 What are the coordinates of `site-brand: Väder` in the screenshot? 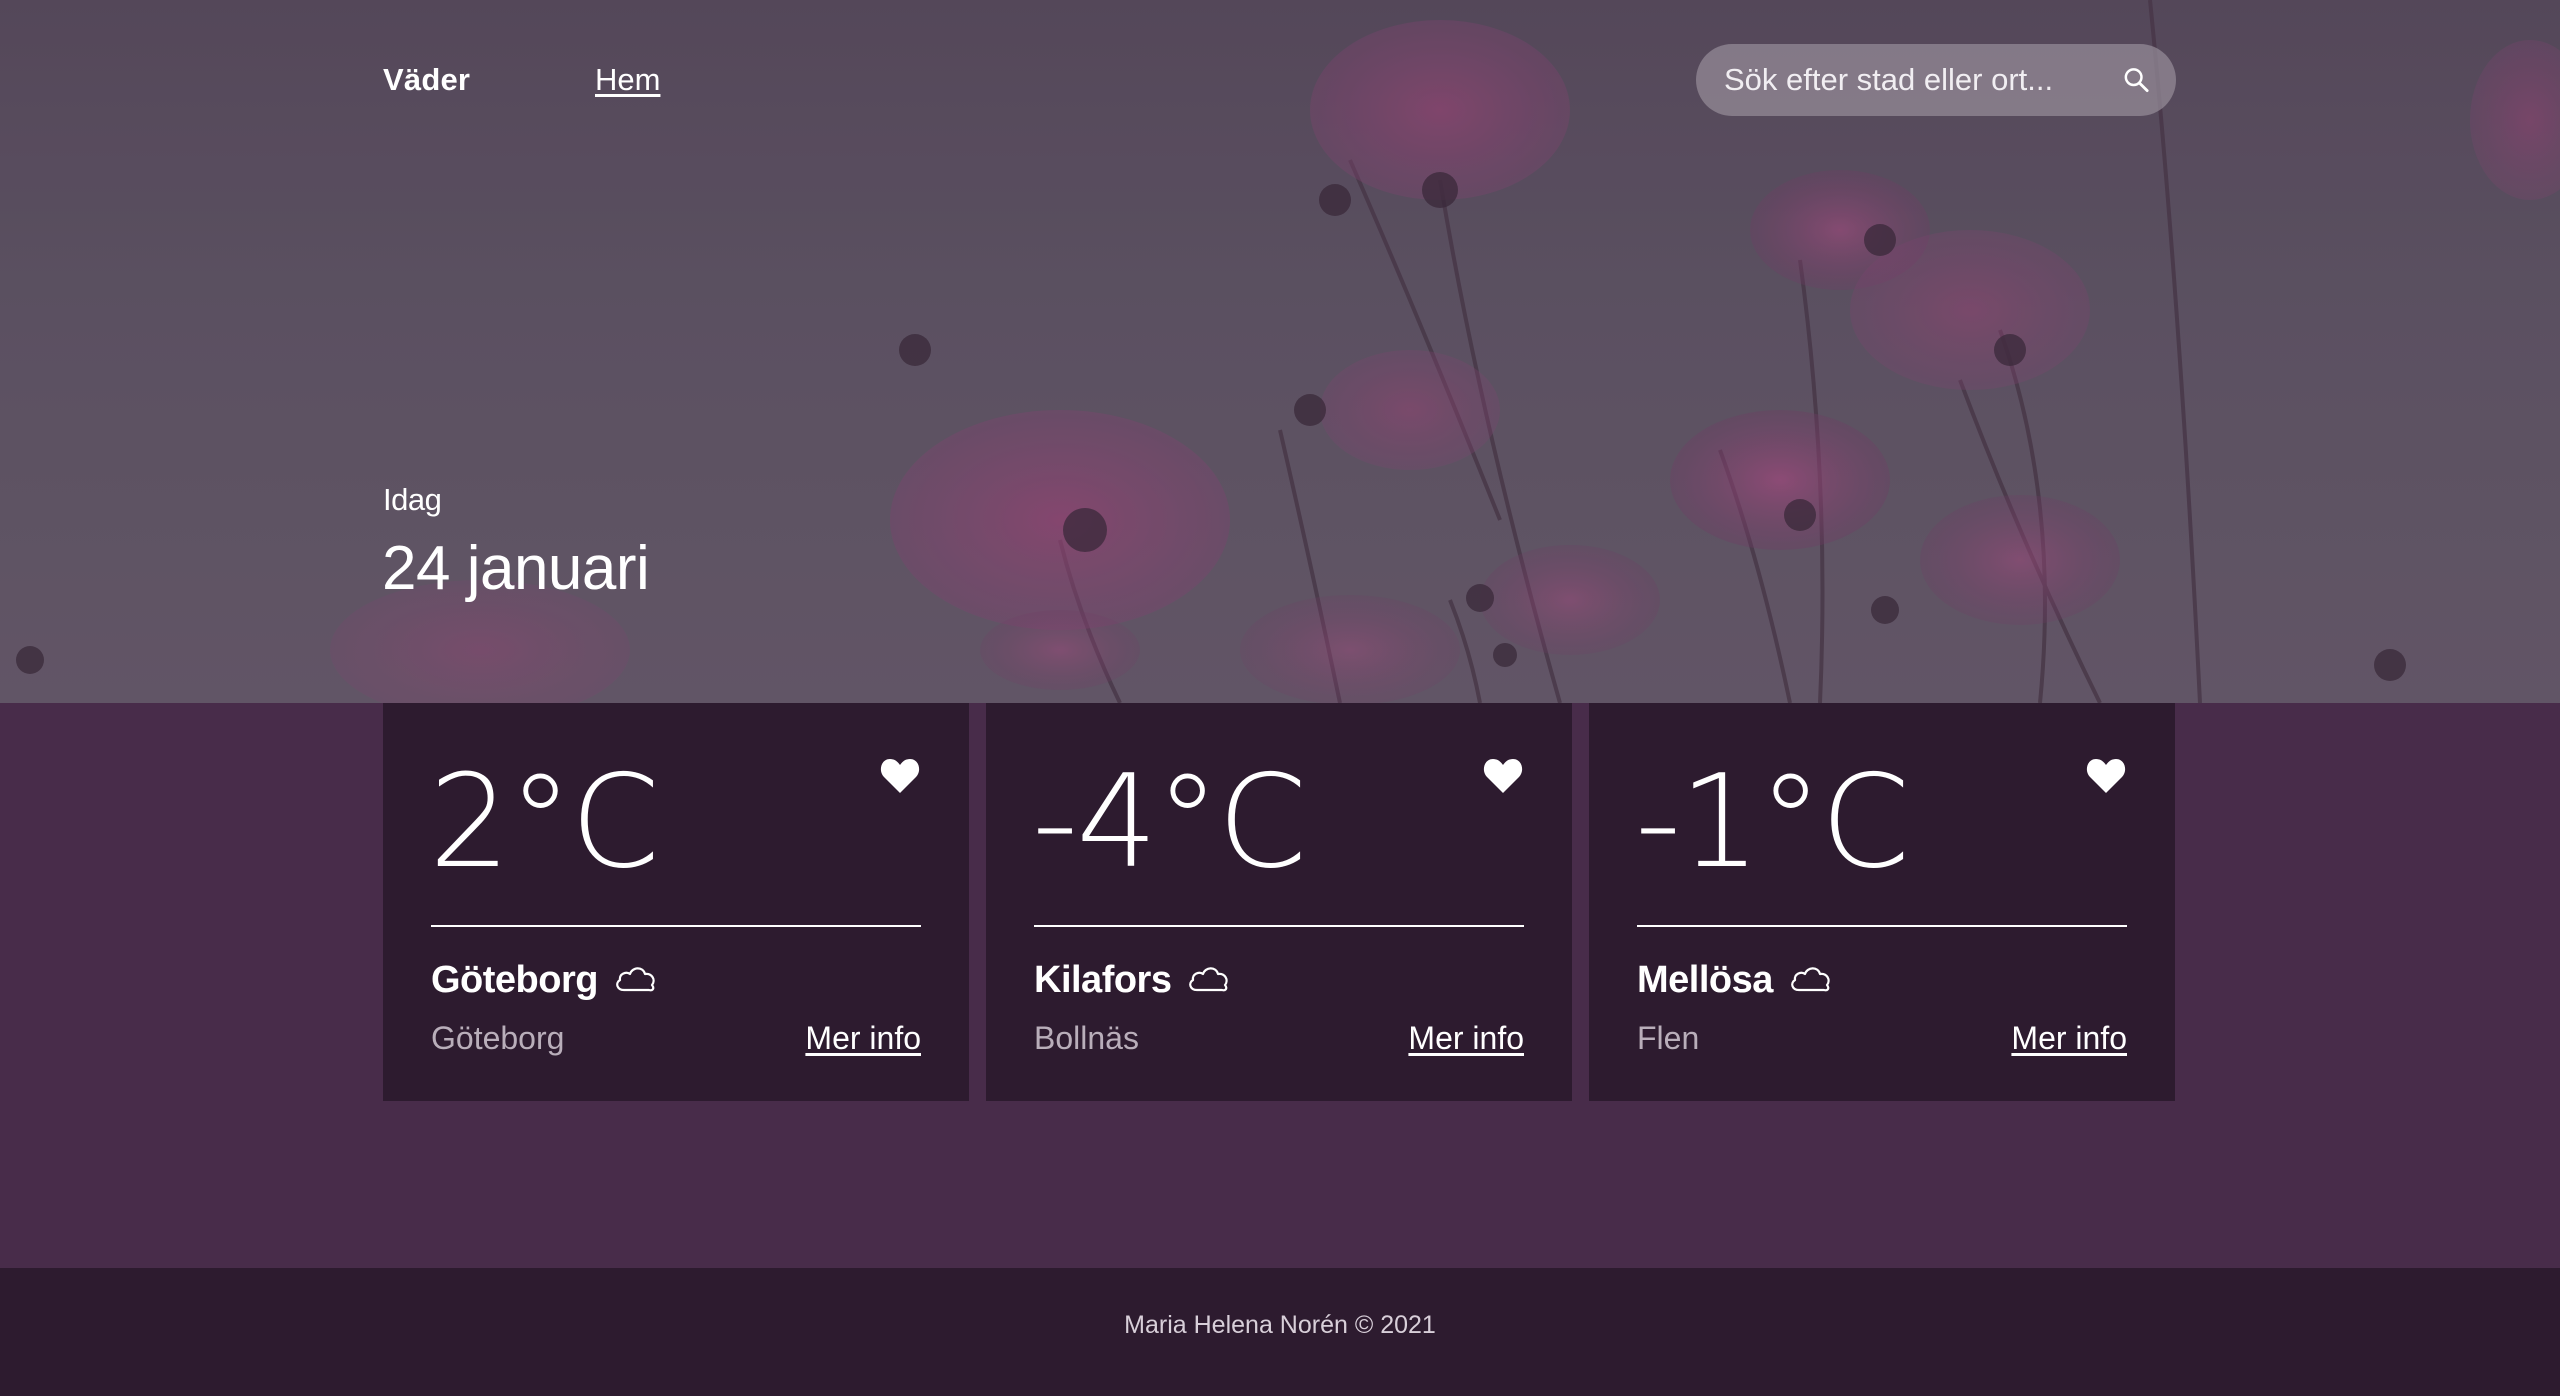 It's located at (426, 80).